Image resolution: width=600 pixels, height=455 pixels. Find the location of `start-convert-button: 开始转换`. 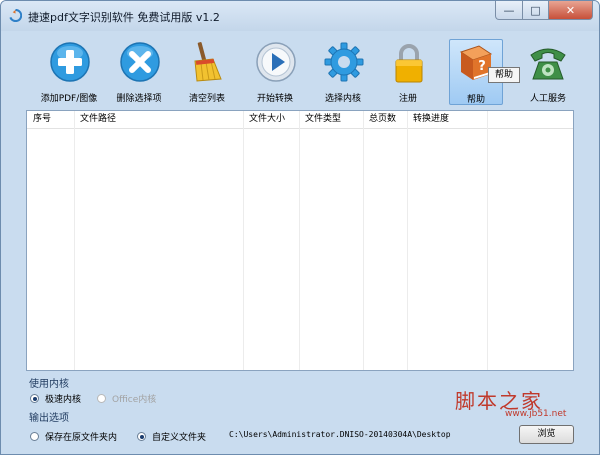

start-convert-button: 开始转换 is located at coordinates (275, 72).